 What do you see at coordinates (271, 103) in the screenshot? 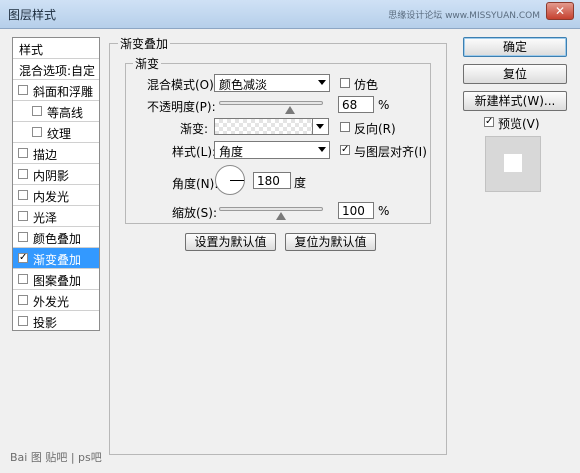
I see `opacity-slider` at bounding box center [271, 103].